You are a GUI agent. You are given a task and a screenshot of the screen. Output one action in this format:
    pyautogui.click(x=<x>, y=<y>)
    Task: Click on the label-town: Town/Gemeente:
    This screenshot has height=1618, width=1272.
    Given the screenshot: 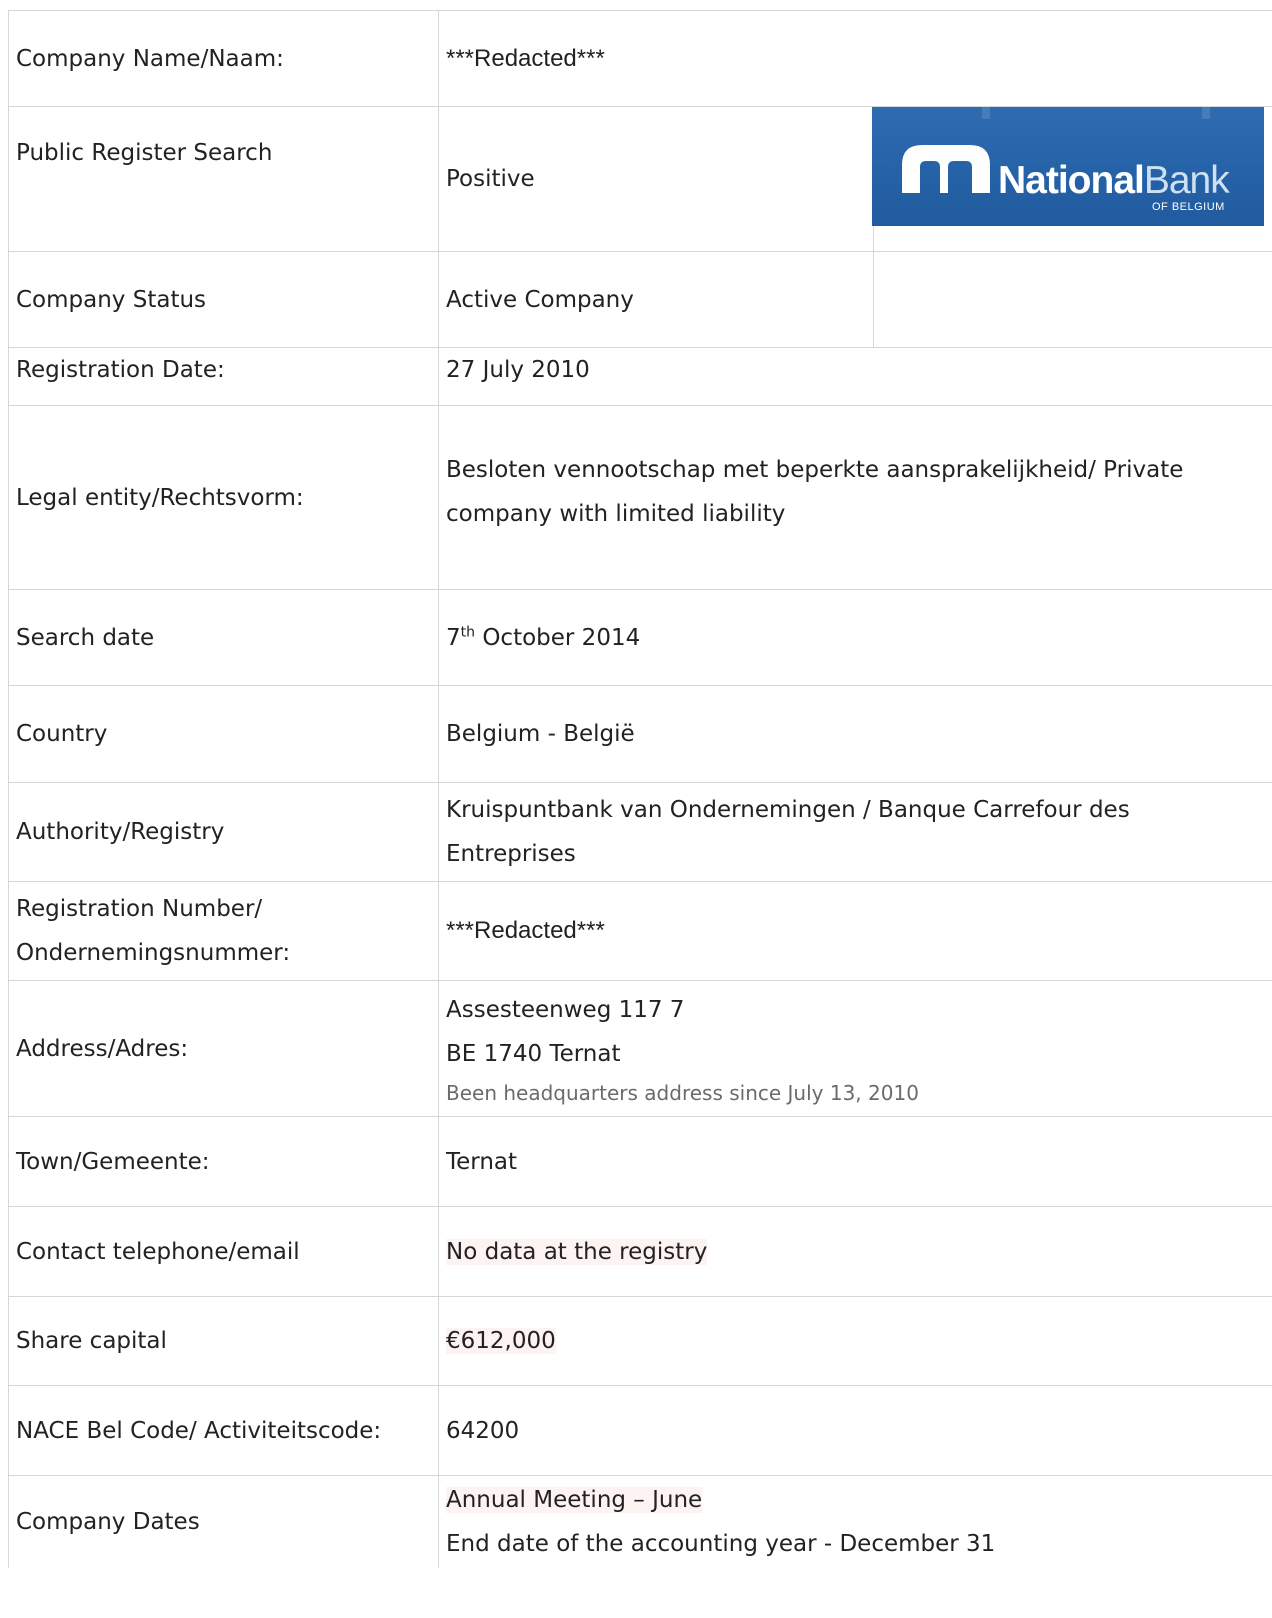 What is the action you would take?
    pyautogui.click(x=223, y=1161)
    